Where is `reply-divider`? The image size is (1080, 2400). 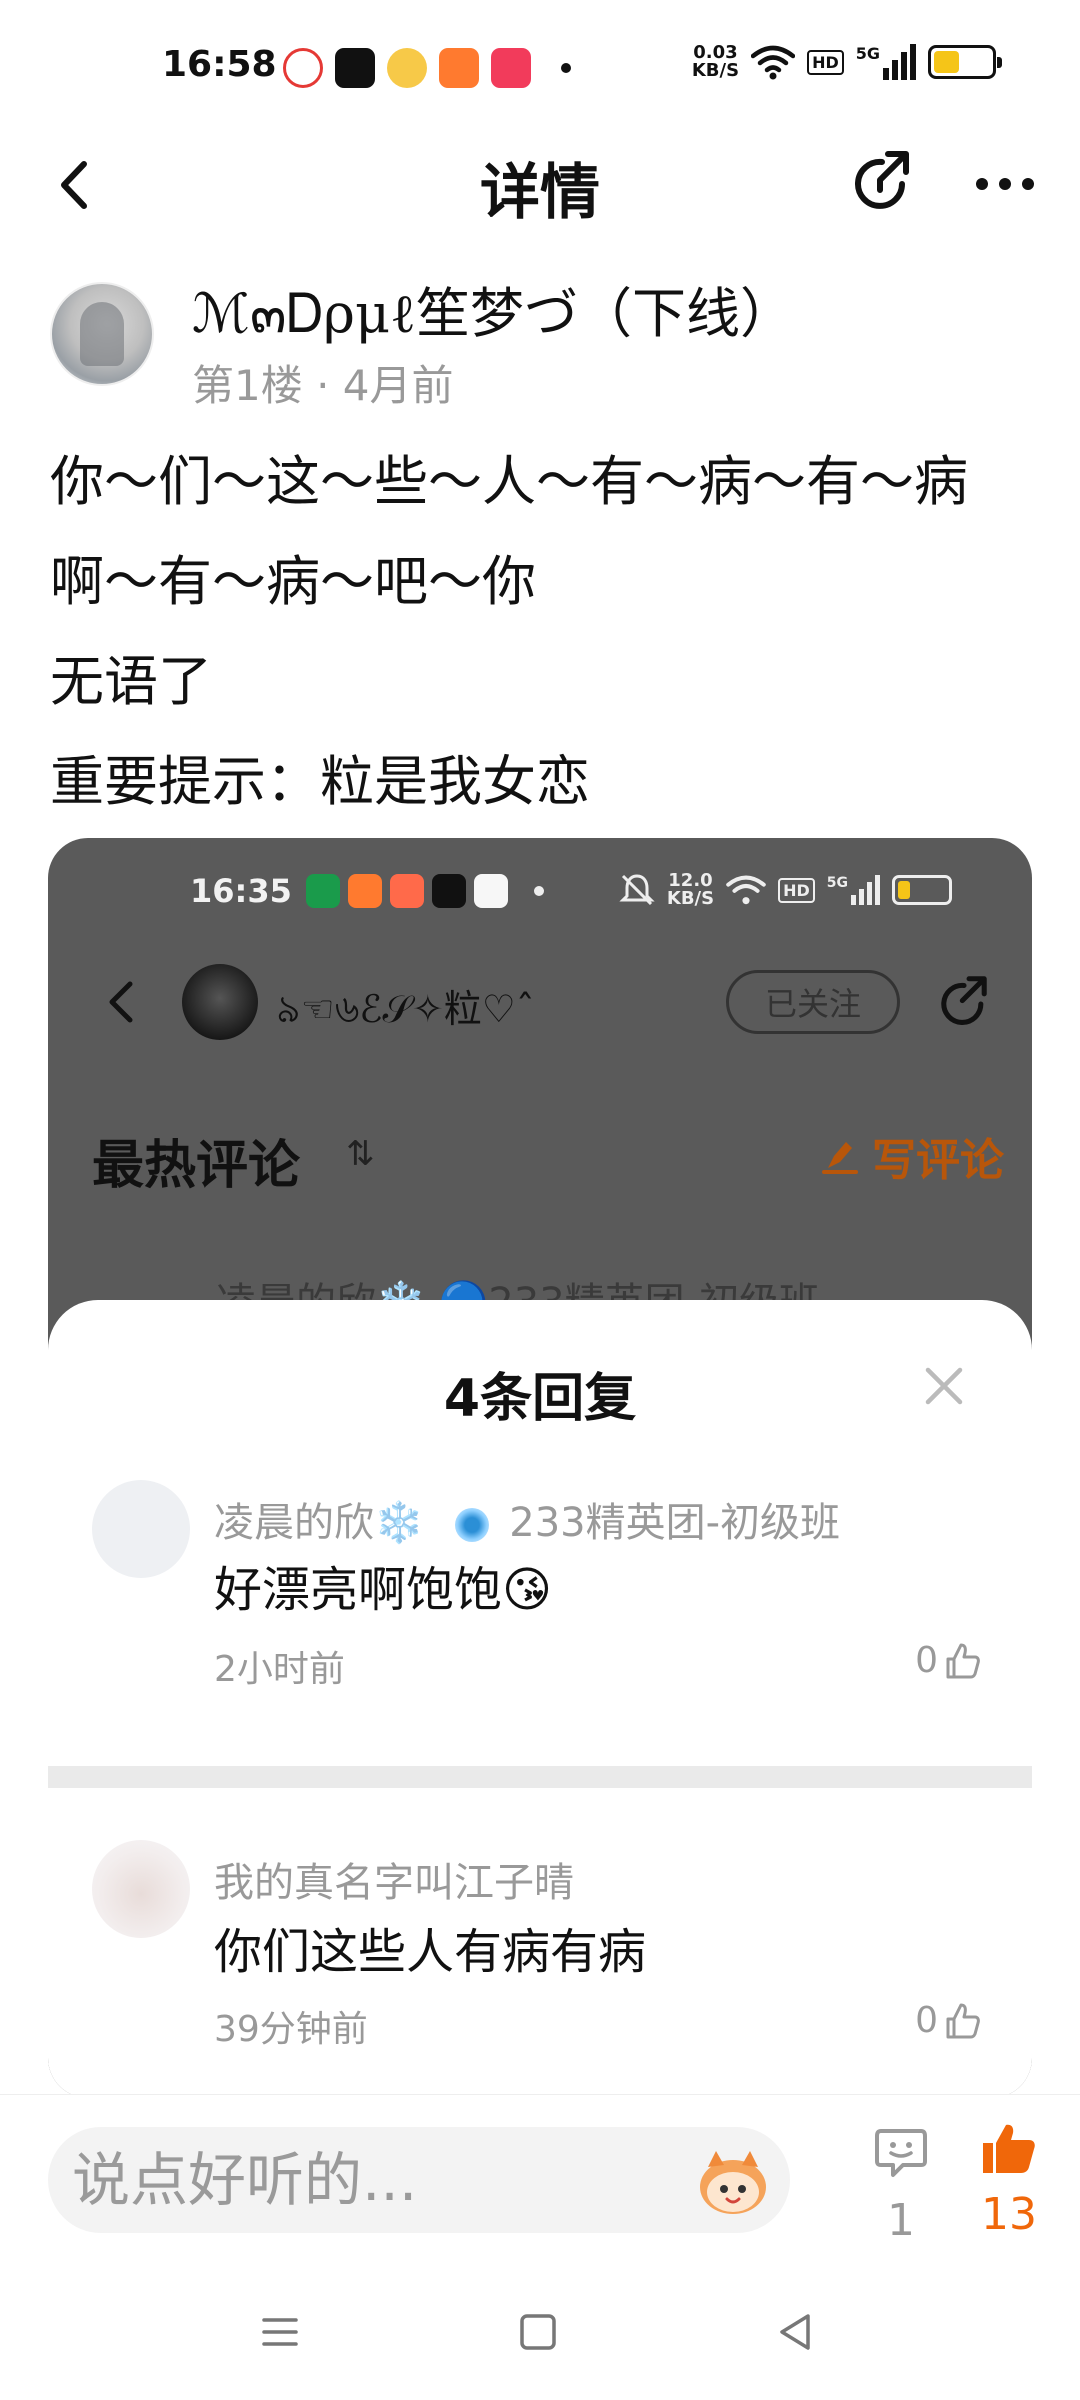
reply-divider is located at coordinates (540, 1777).